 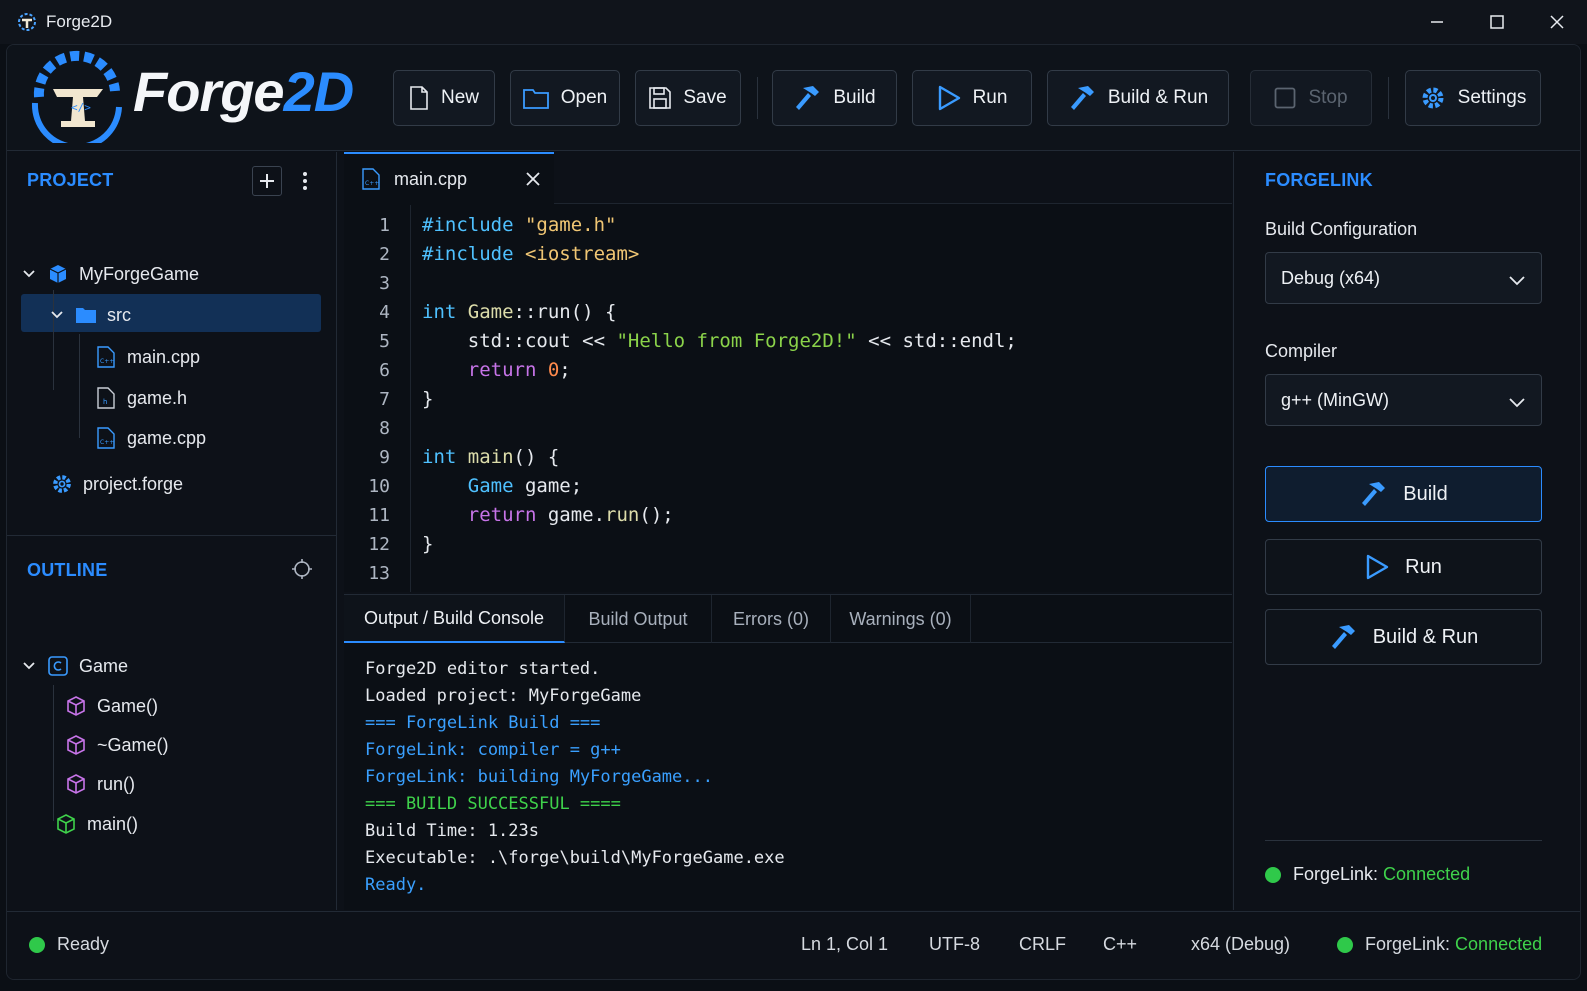 I want to click on forgelink-status: ForgeLink: Connected, so click(x=1367, y=874).